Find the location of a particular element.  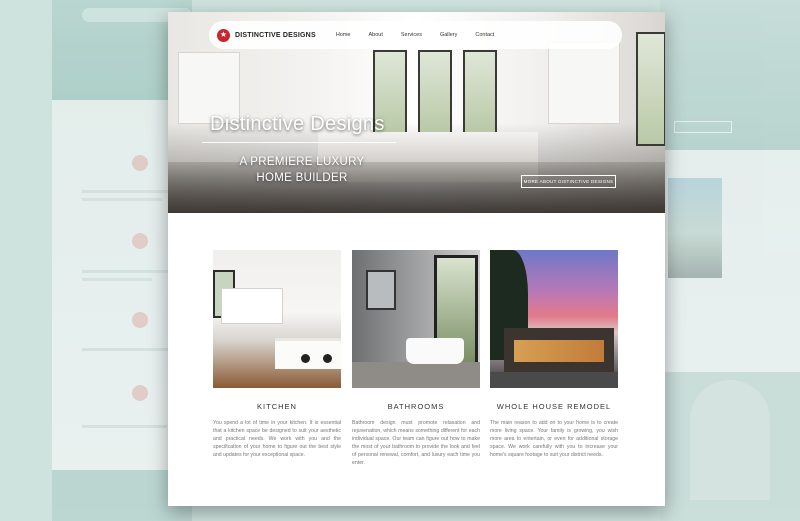

nav-item-services: Services is located at coordinates (411, 35).